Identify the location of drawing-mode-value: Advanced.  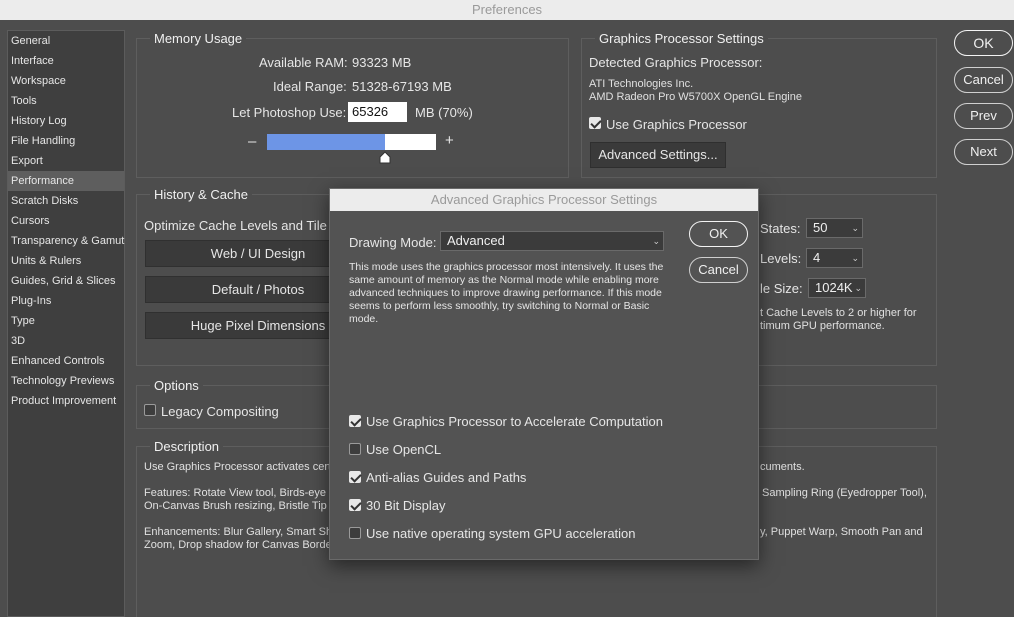
(476, 240).